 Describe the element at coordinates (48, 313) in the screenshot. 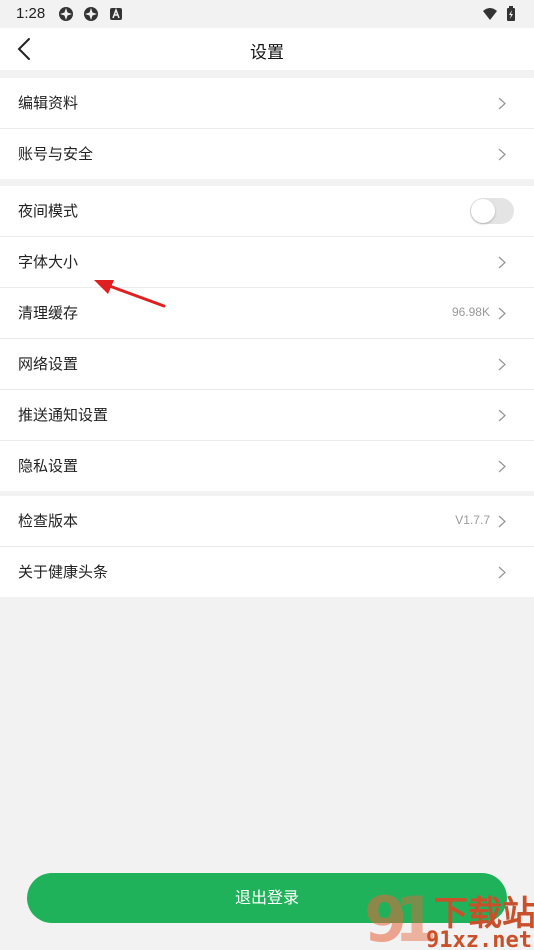

I see `row-label: 清理缓存` at that location.